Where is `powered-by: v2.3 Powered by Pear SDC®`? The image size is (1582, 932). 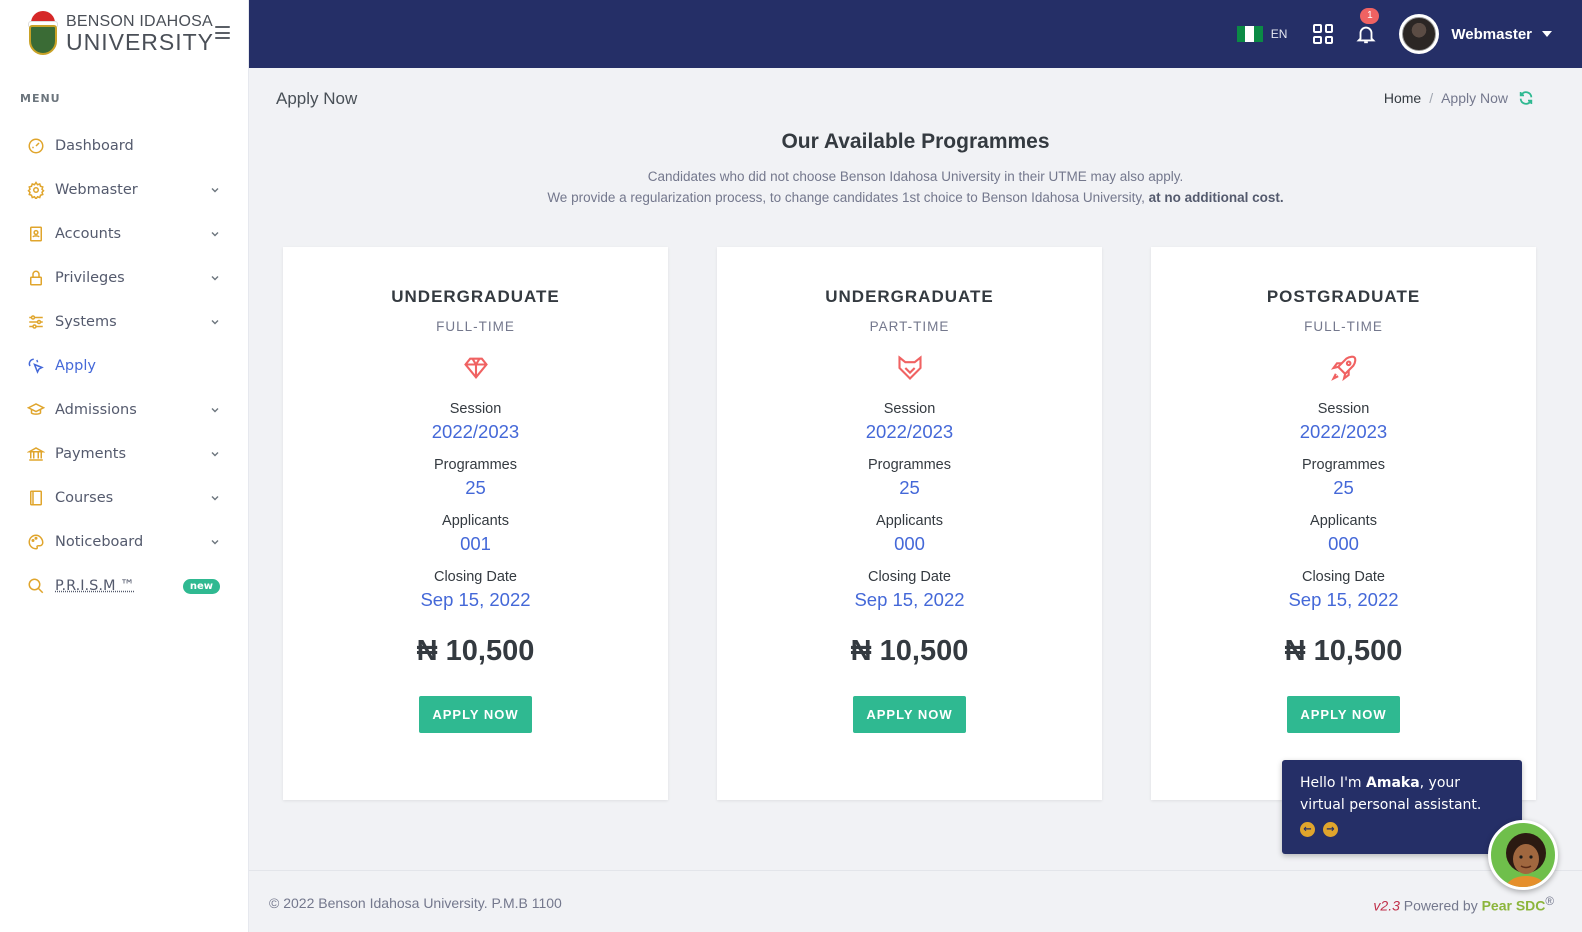 powered-by: v2.3 Powered by Pear SDC® is located at coordinates (1463, 904).